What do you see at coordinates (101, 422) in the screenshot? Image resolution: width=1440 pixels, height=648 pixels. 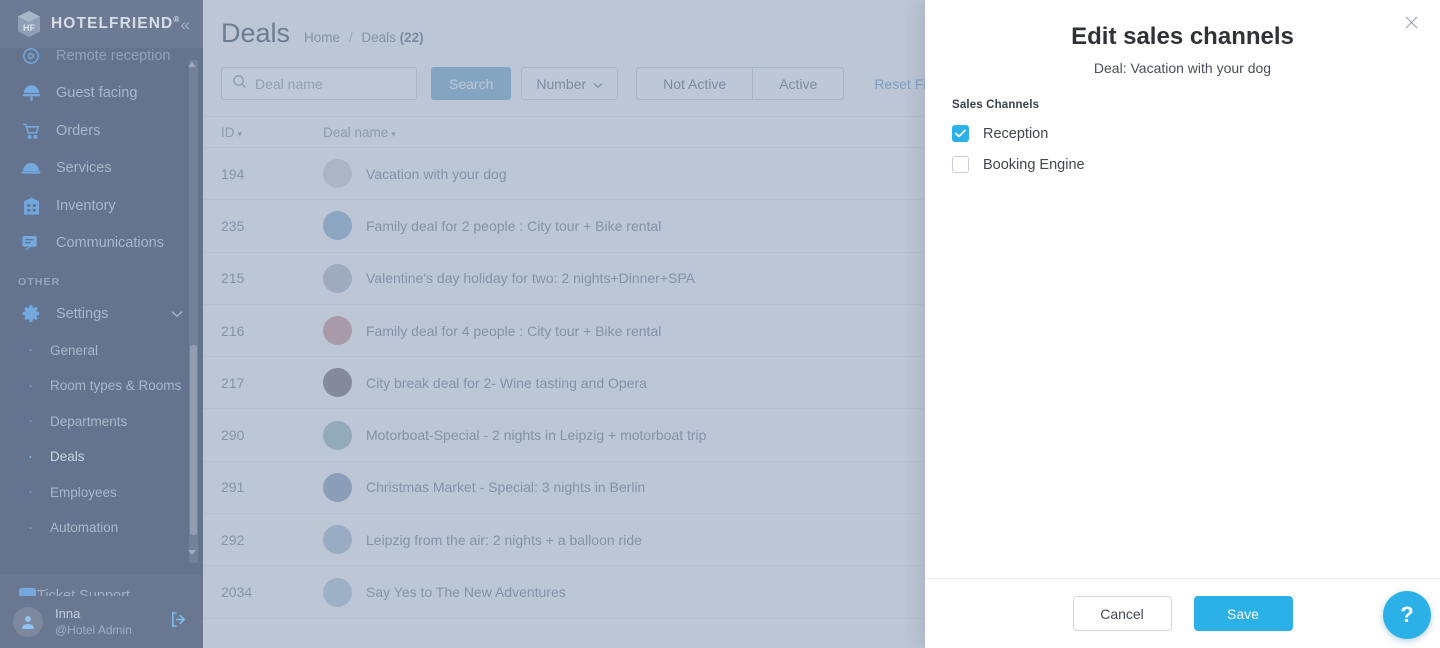 I see `sidebar-item-departments: · Departments` at bounding box center [101, 422].